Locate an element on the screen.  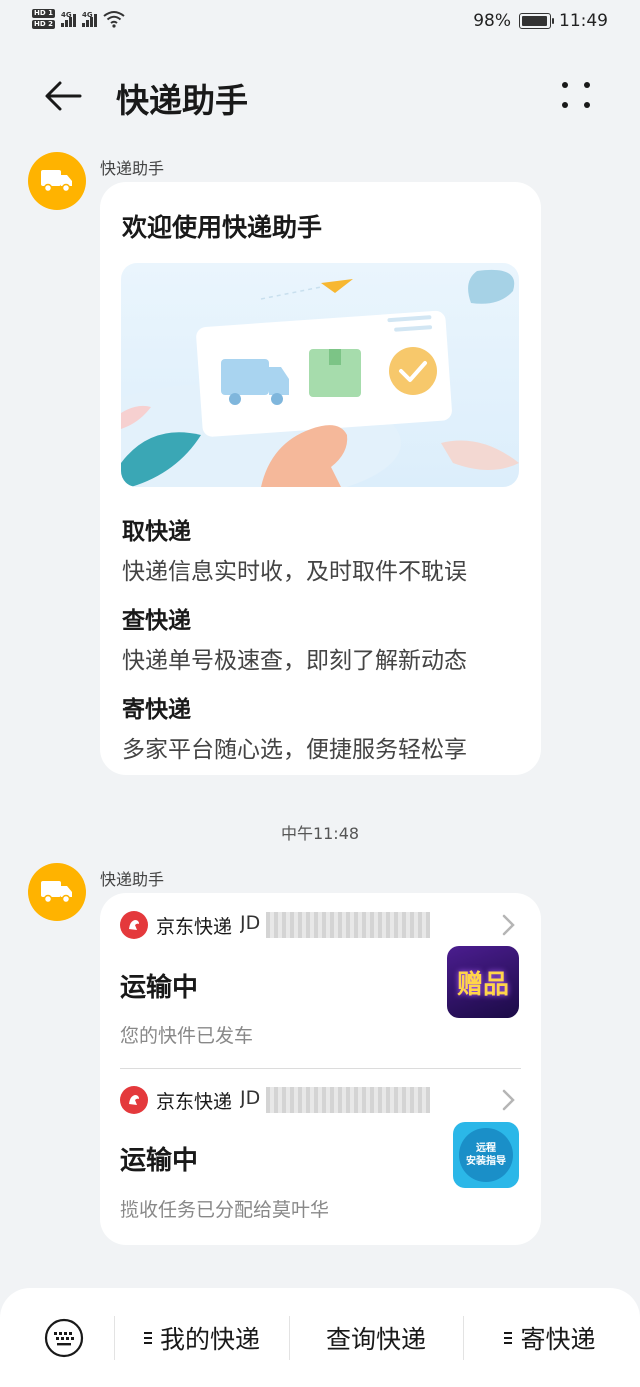
welcome-title: 欢迎使用快递助手 is located at coordinates (222, 227).